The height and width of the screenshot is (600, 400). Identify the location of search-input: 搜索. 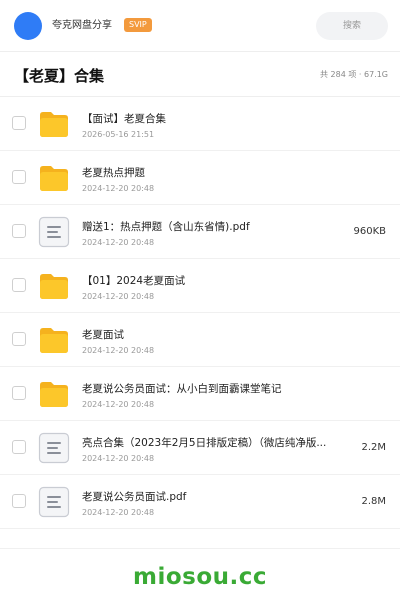
(352, 26).